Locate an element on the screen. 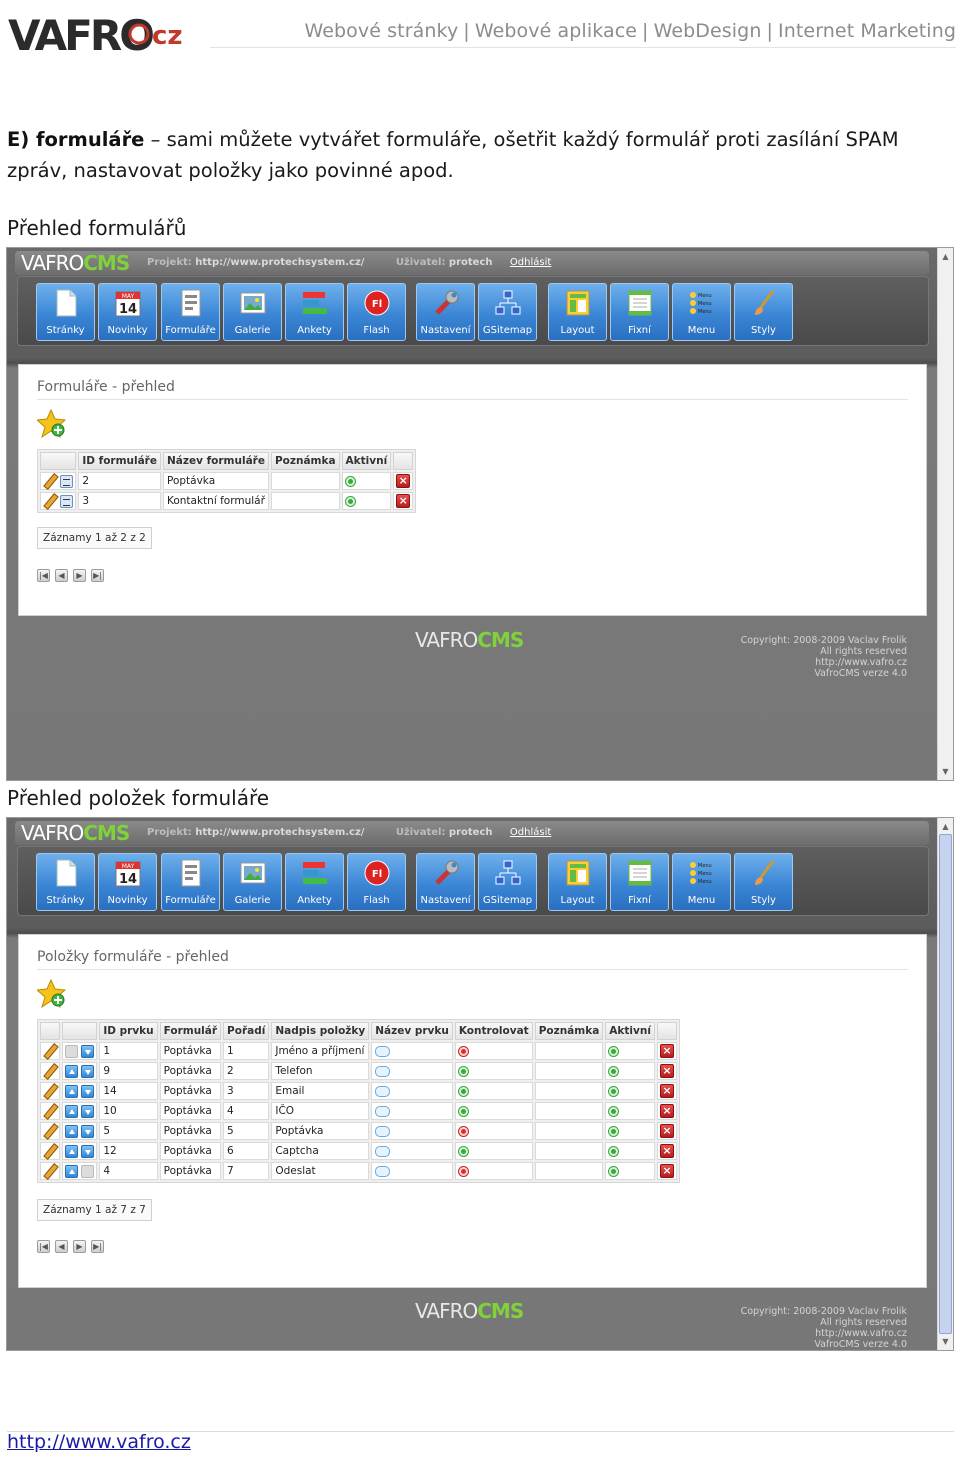 The image size is (960, 1459). nav-item-internet-marketing: Internet Marketing is located at coordinates (867, 31).